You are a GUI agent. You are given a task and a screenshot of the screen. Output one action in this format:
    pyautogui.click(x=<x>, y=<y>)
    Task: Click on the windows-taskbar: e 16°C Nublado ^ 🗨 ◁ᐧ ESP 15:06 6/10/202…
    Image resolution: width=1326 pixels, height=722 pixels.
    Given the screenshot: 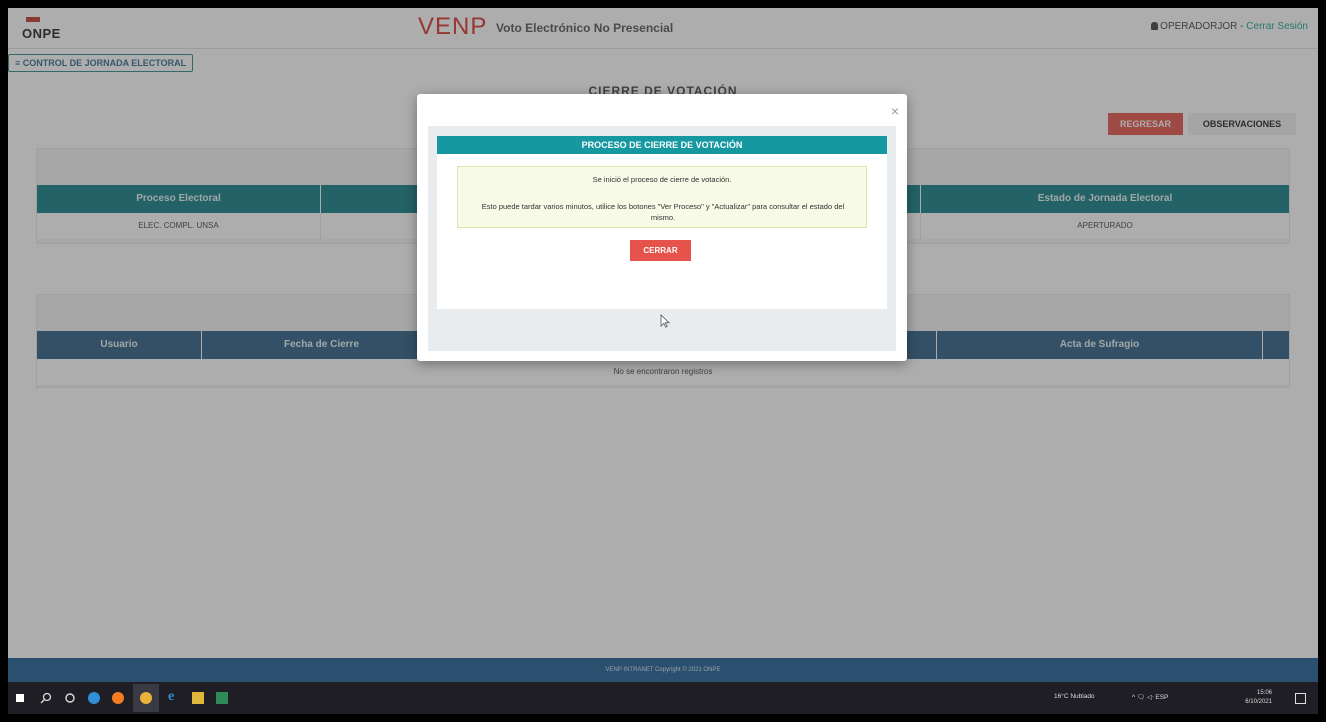 What is the action you would take?
    pyautogui.click(x=663, y=698)
    